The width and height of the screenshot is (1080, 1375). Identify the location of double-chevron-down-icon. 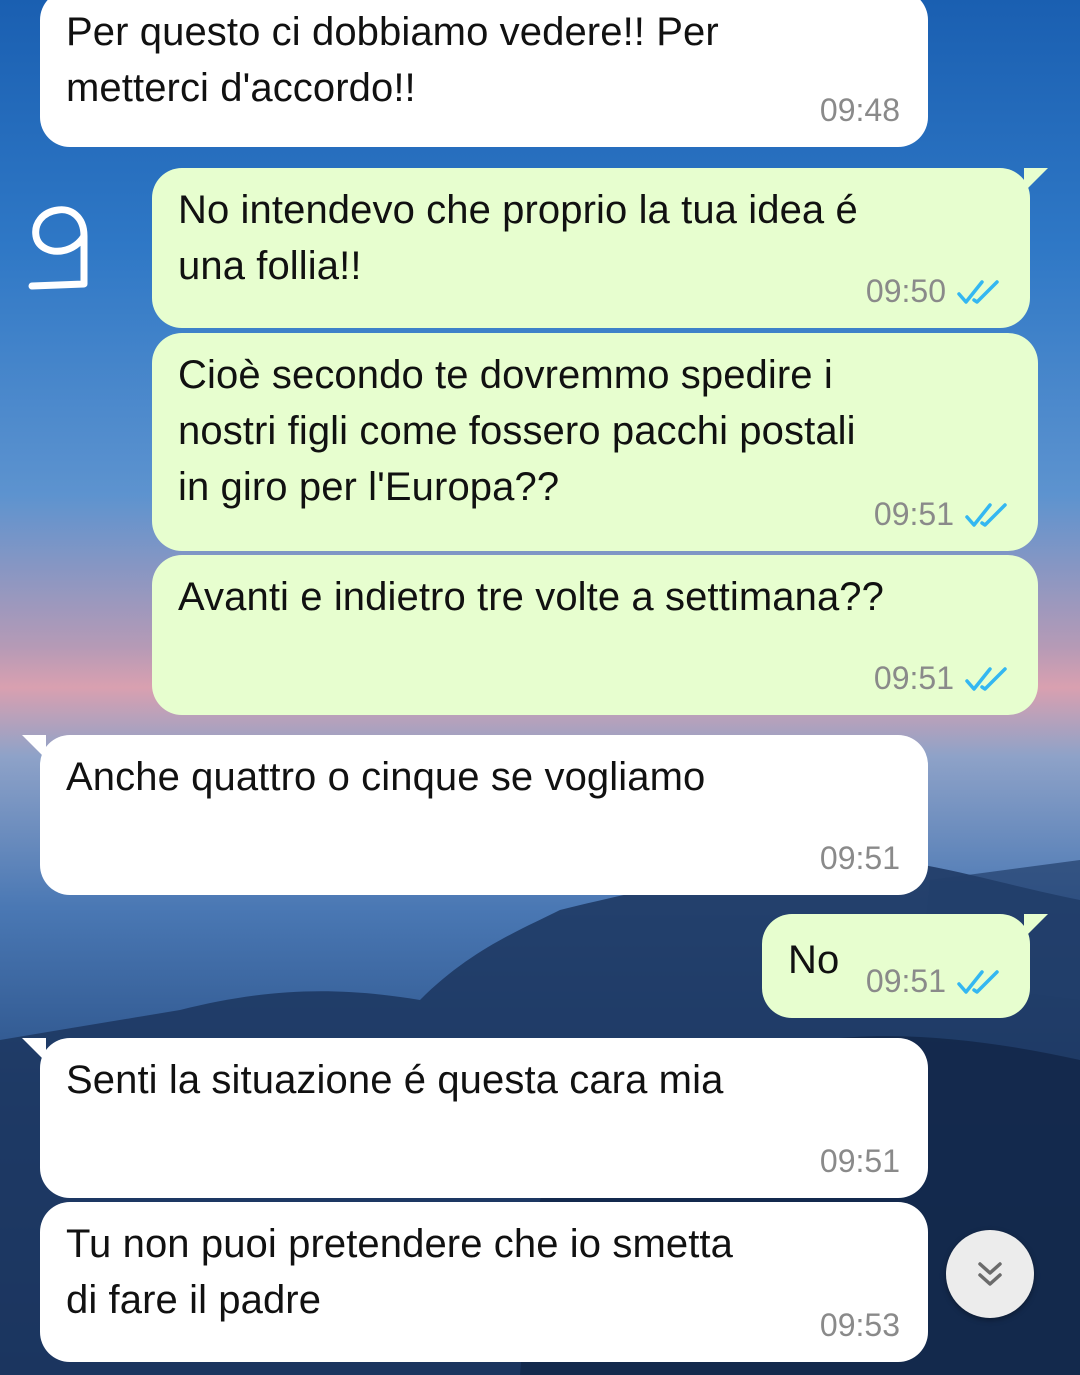
(990, 1274).